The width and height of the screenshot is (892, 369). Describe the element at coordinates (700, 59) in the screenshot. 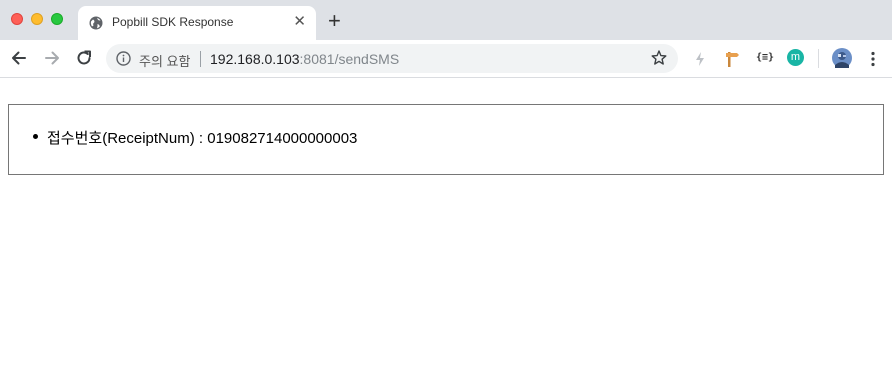

I see `lightning-extension-icon` at that location.